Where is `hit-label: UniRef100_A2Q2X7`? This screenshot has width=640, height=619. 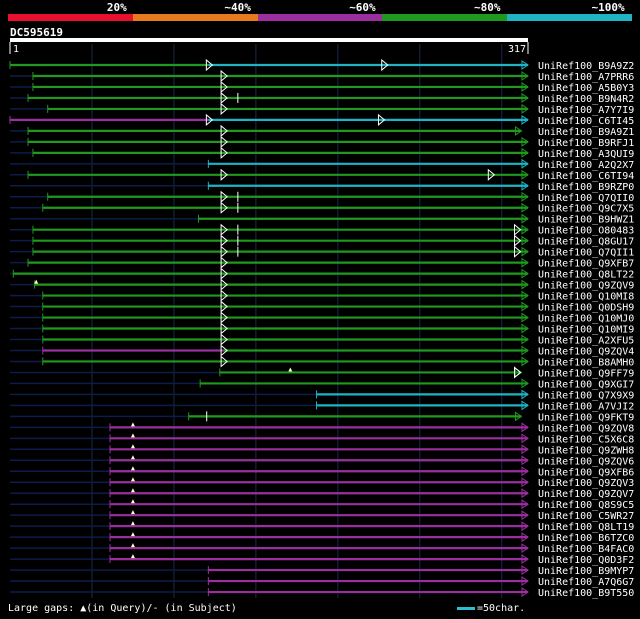
hit-label: UniRef100_A2Q2X7 is located at coordinates (586, 165).